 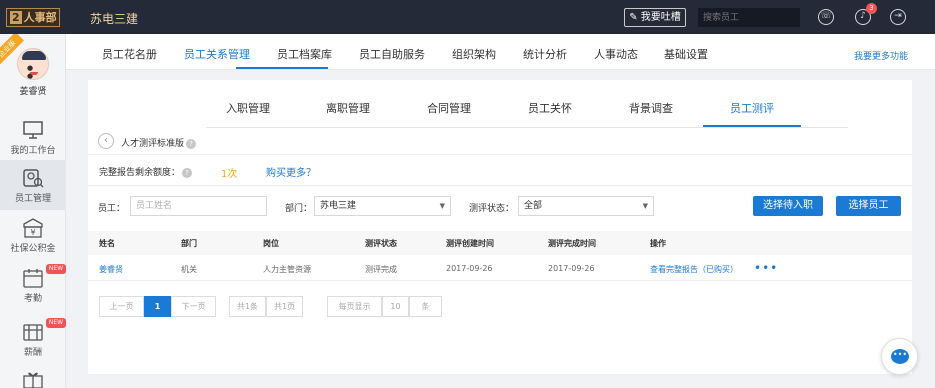 What do you see at coordinates (33, 178) in the screenshot?
I see `employee-icon` at bounding box center [33, 178].